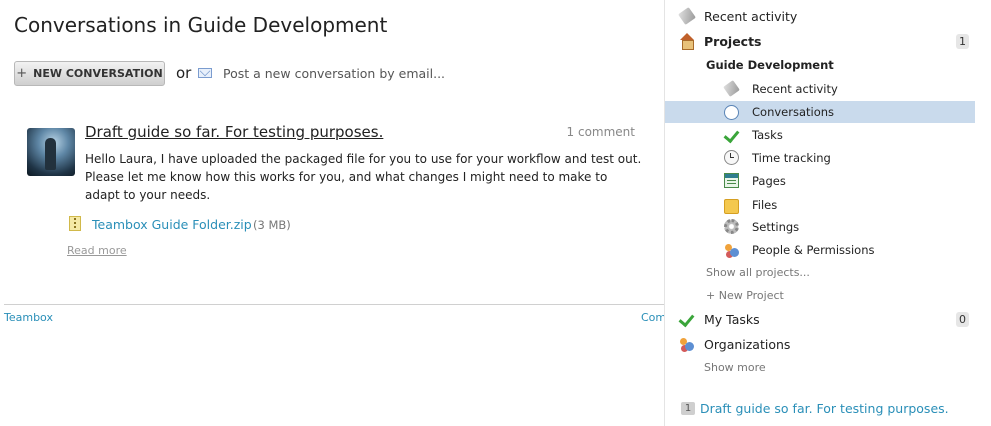 The height and width of the screenshot is (426, 991). I want to click on plus-icon: +, so click(22, 73).